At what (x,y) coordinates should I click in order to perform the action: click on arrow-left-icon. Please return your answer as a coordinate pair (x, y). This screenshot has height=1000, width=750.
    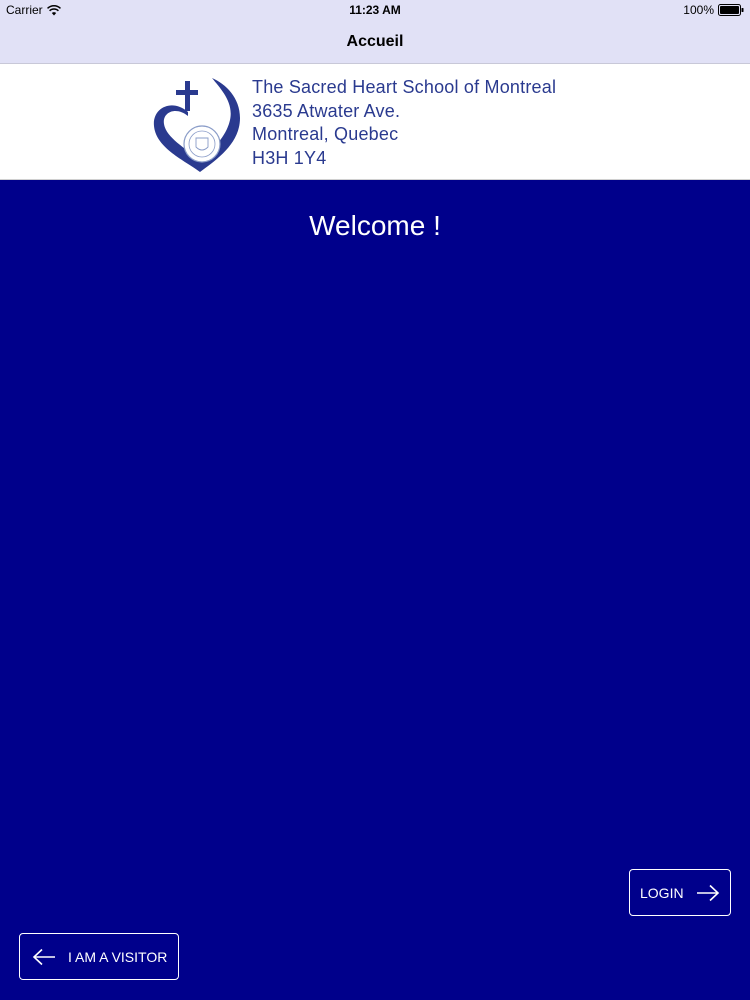
    Looking at the image, I should click on (44, 957).